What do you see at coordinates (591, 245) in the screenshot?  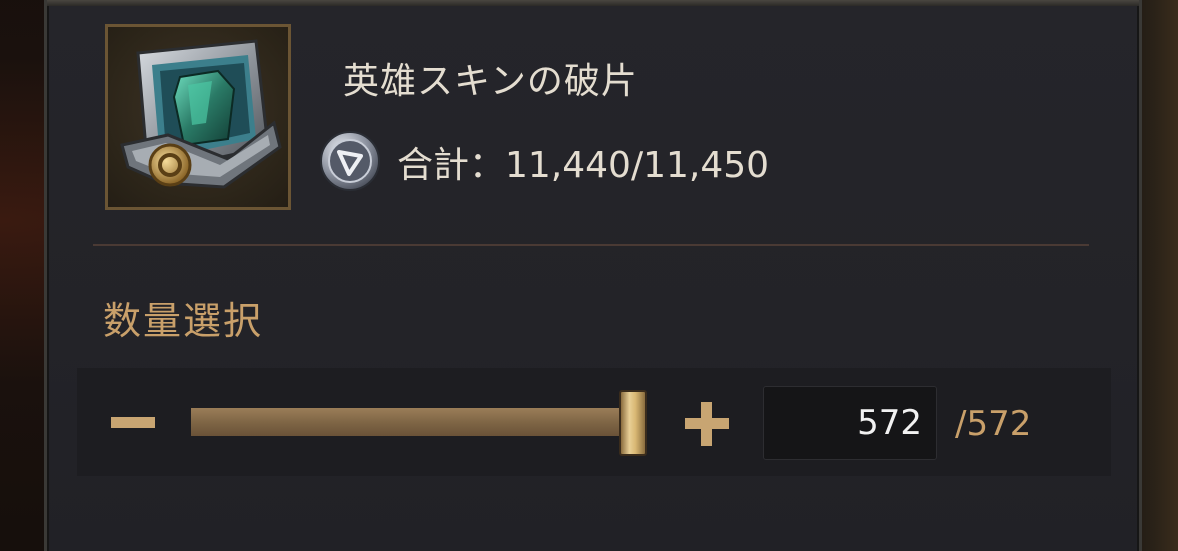 I see `divider` at bounding box center [591, 245].